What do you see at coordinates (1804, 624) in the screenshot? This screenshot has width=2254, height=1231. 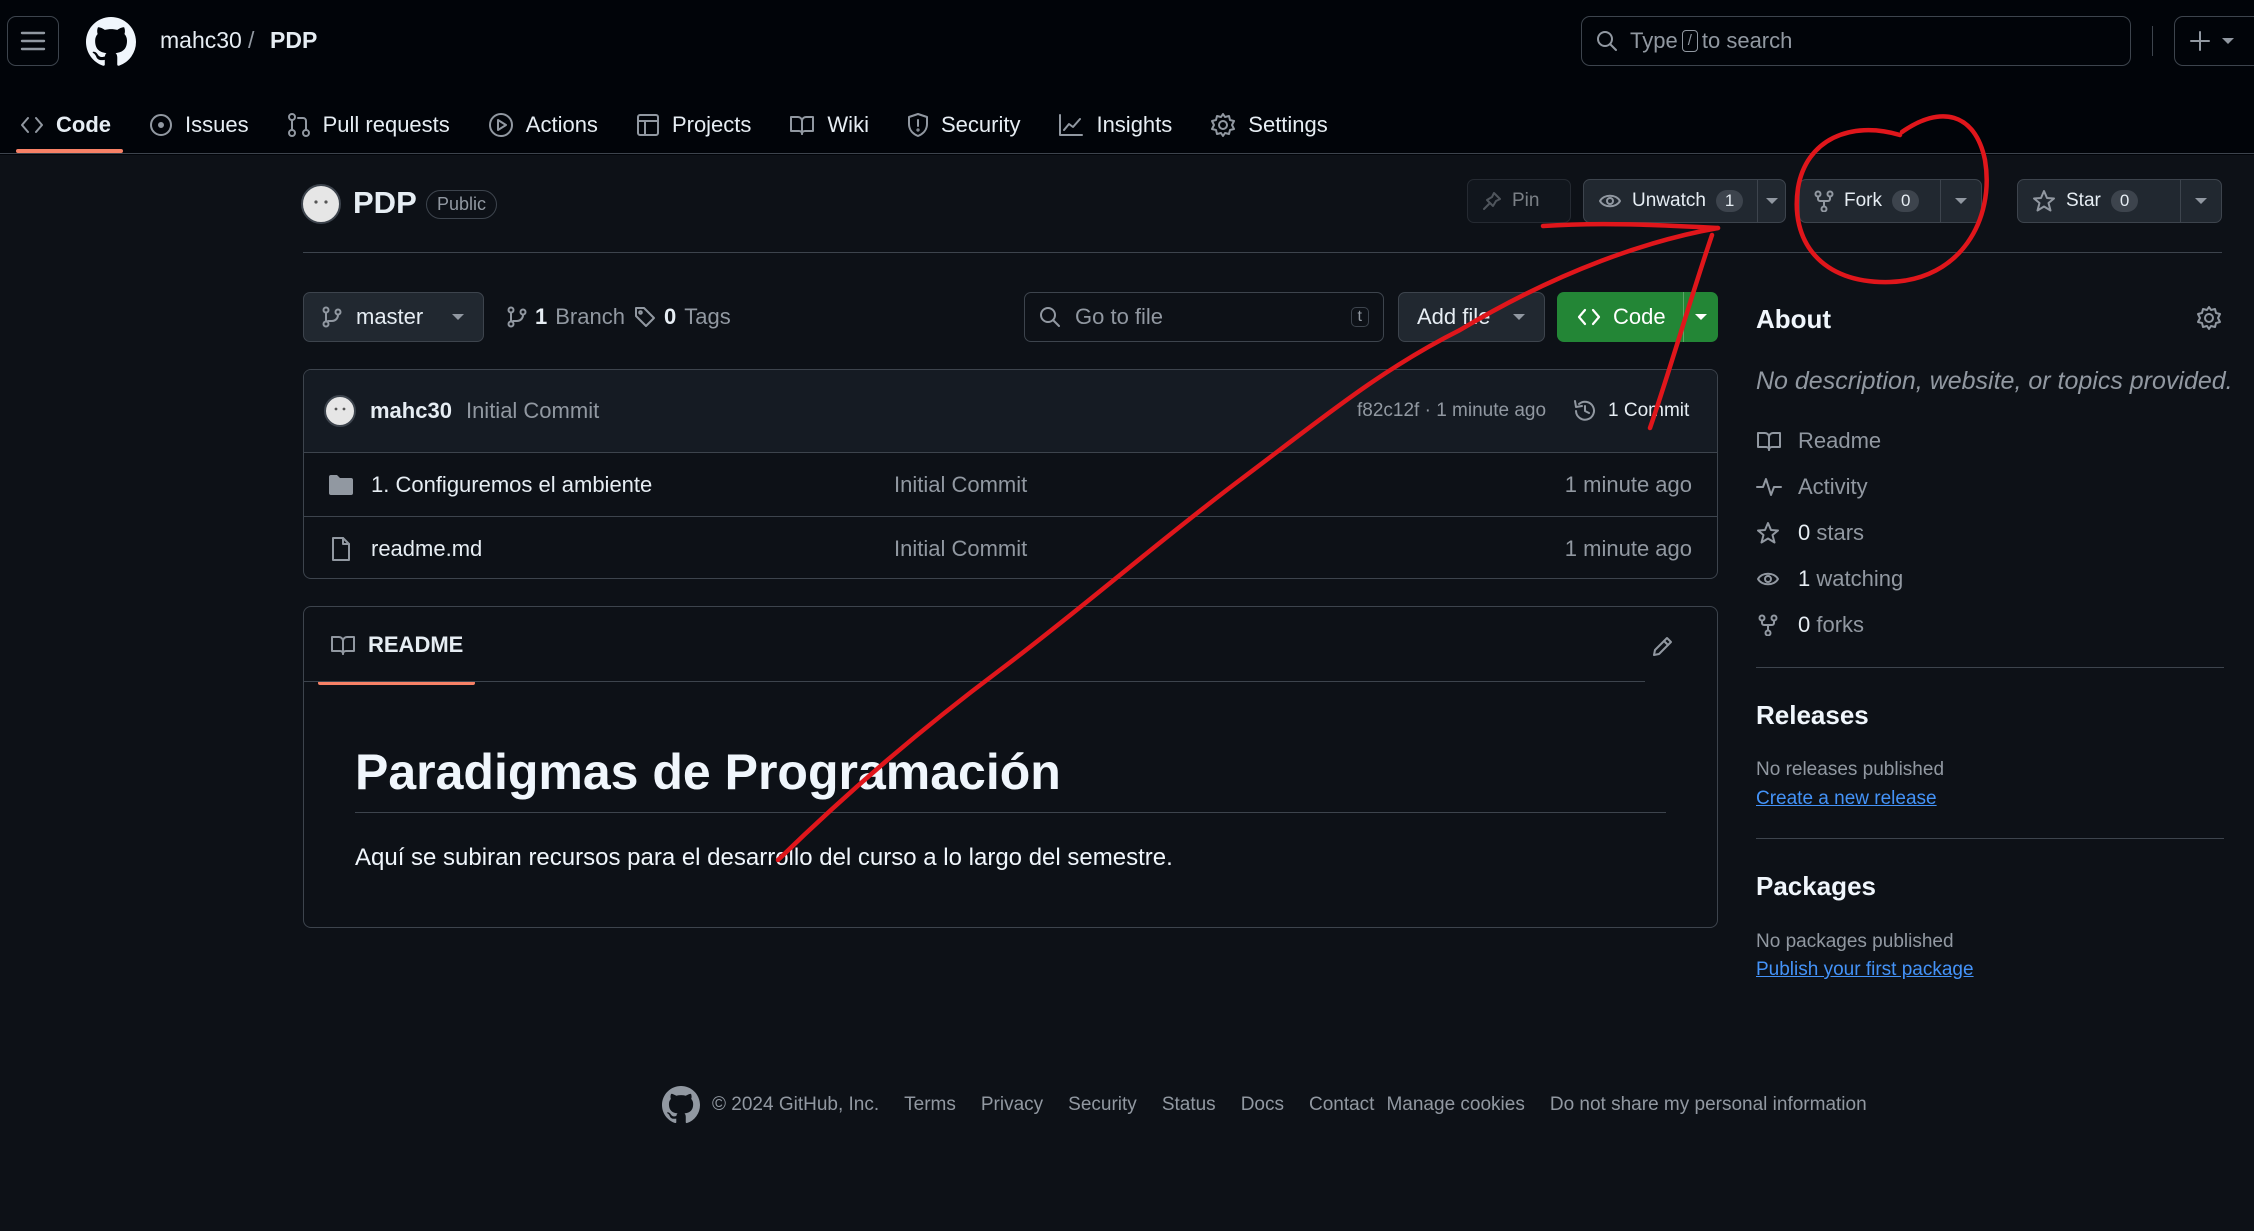 I see `forks-count: 0` at bounding box center [1804, 624].